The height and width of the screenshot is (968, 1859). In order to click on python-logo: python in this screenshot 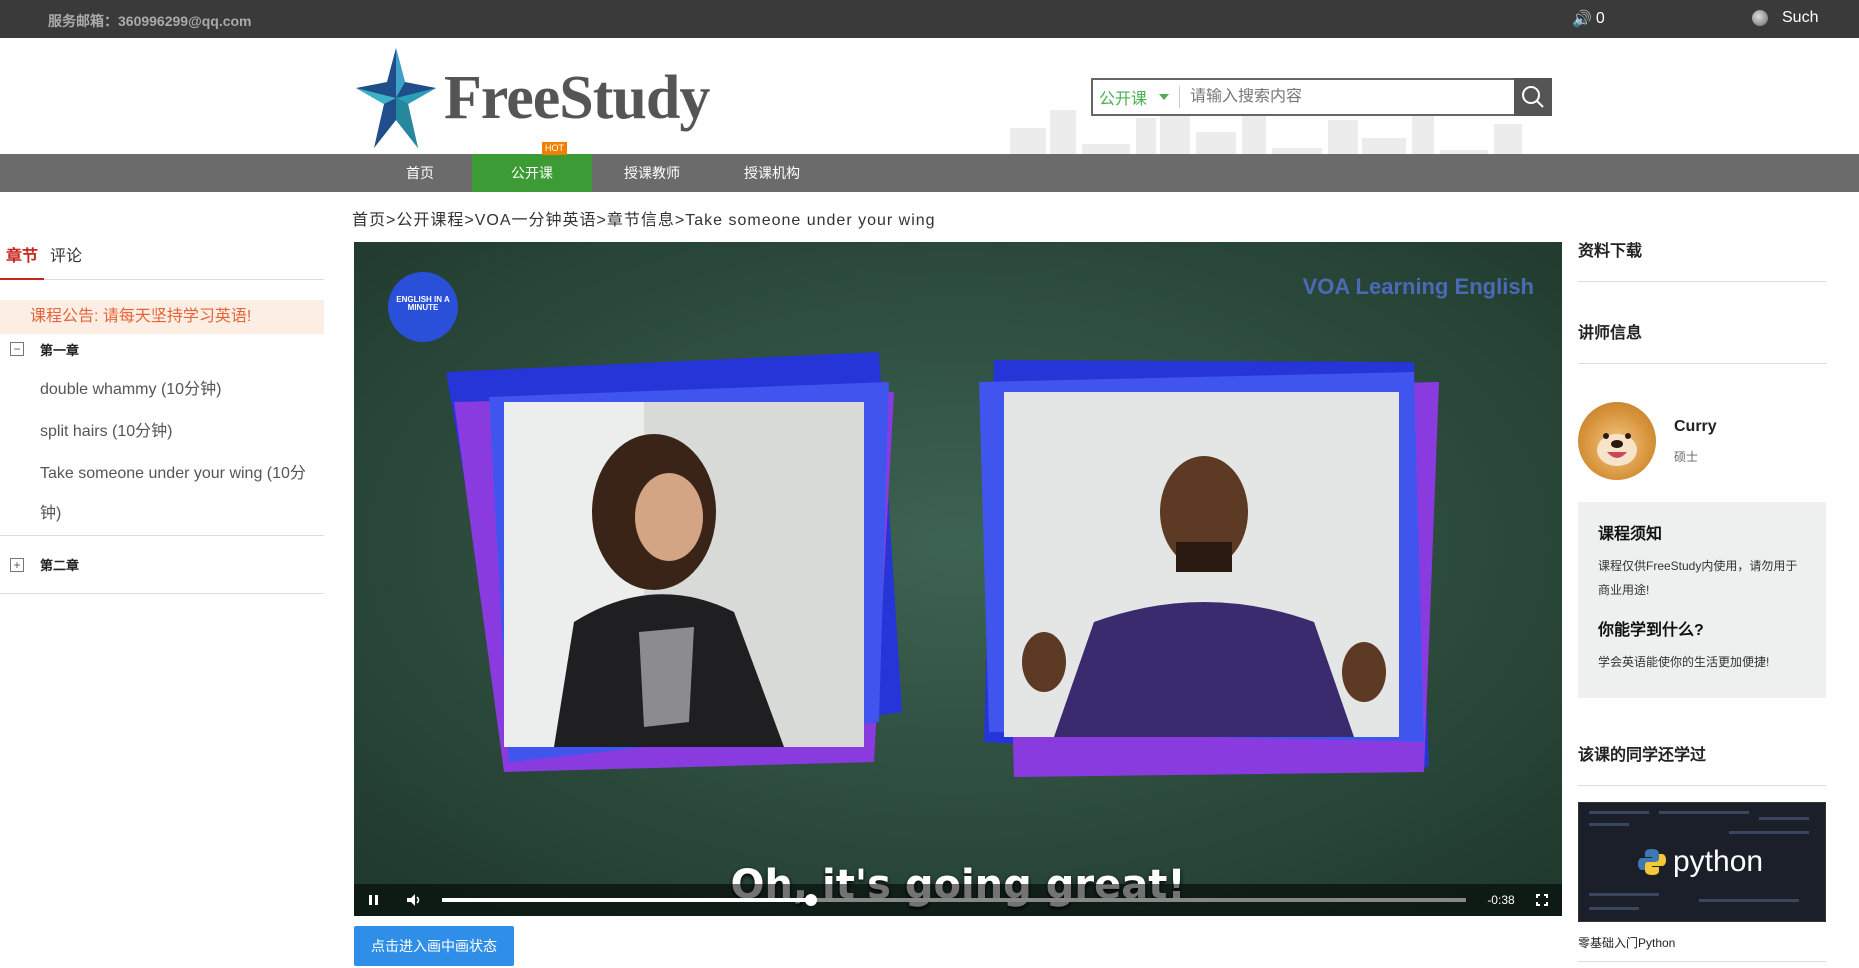, I will do `click(1700, 862)`.